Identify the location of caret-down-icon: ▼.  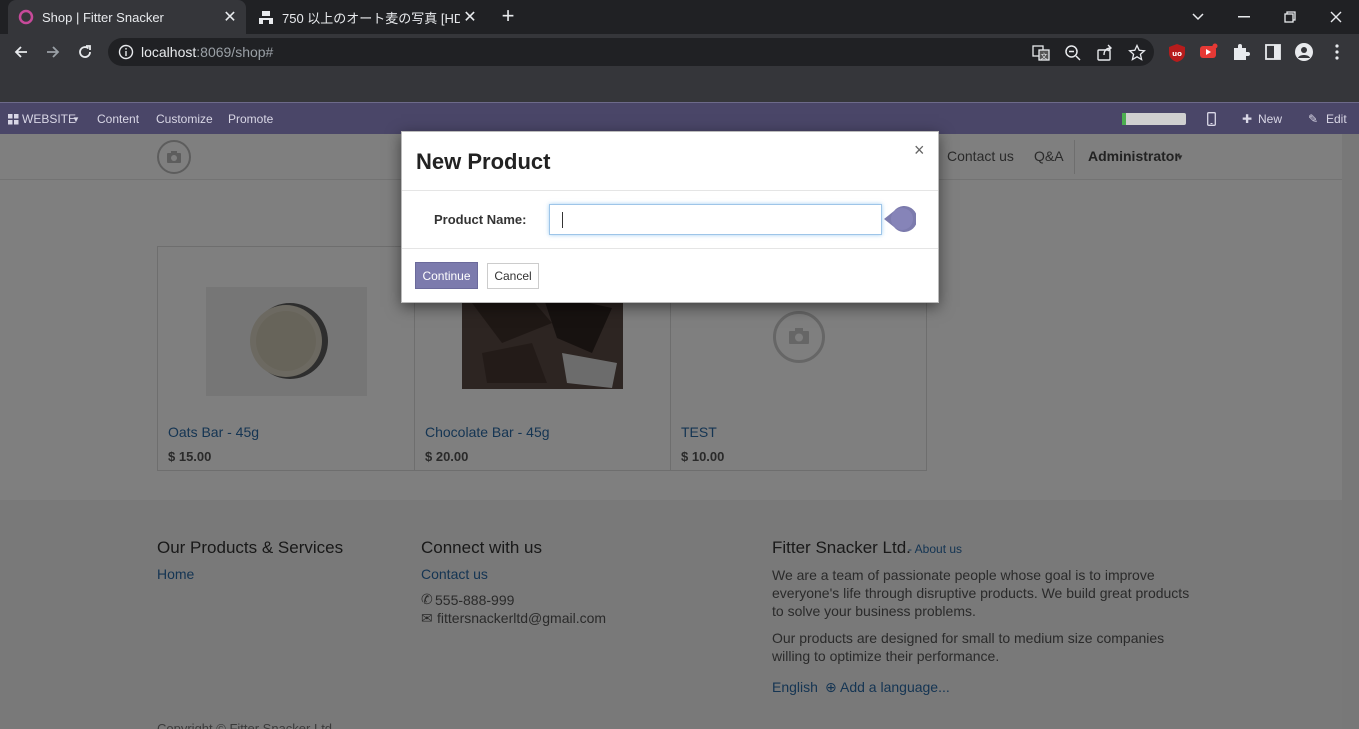
(76, 119).